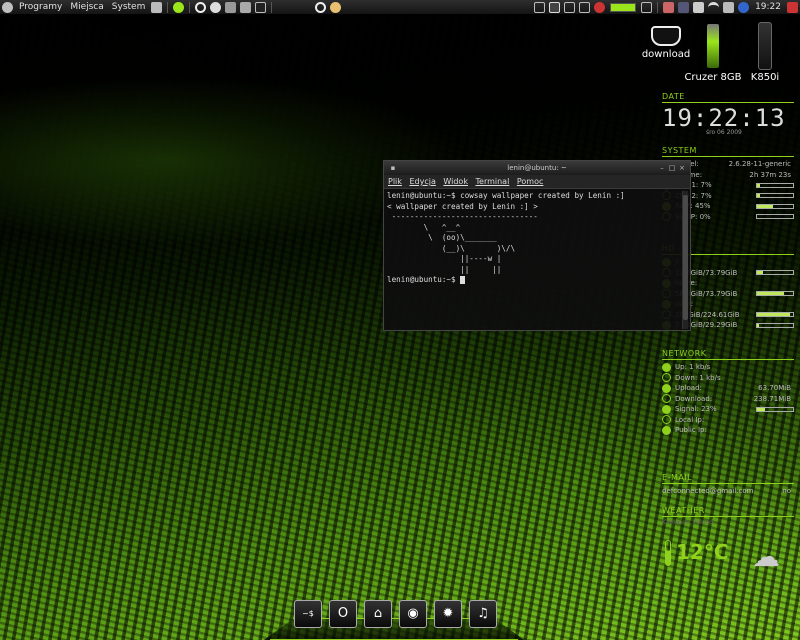  Describe the element at coordinates (713, 53) in the screenshot. I see `desktop-icon-cruzer: Cruzer 8GB` at that location.